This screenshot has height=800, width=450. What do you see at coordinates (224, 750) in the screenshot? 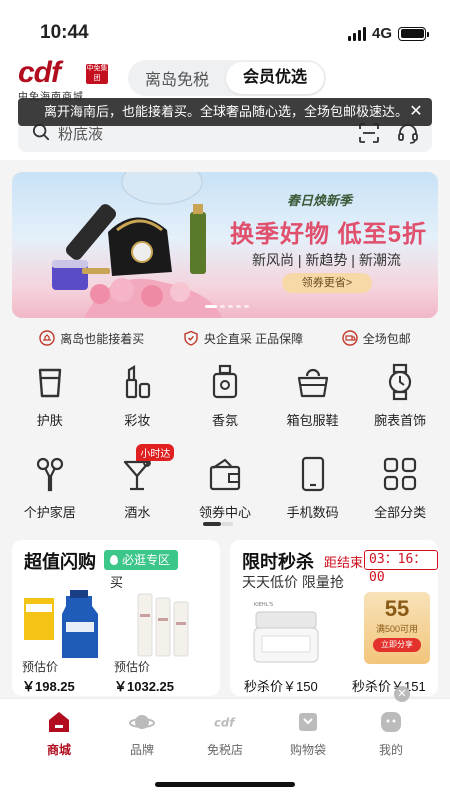
I see `tab-label: 免税店` at bounding box center [224, 750].